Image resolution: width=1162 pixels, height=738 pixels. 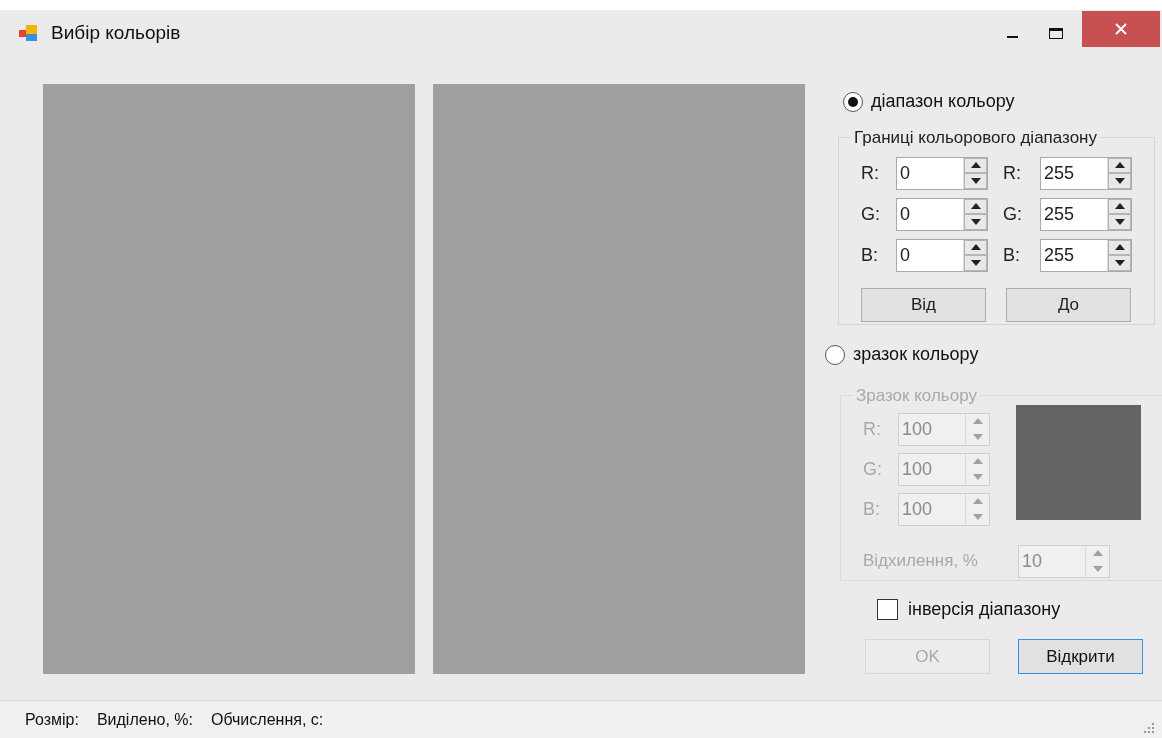 I want to click on close-icon, so click(x=1121, y=29).